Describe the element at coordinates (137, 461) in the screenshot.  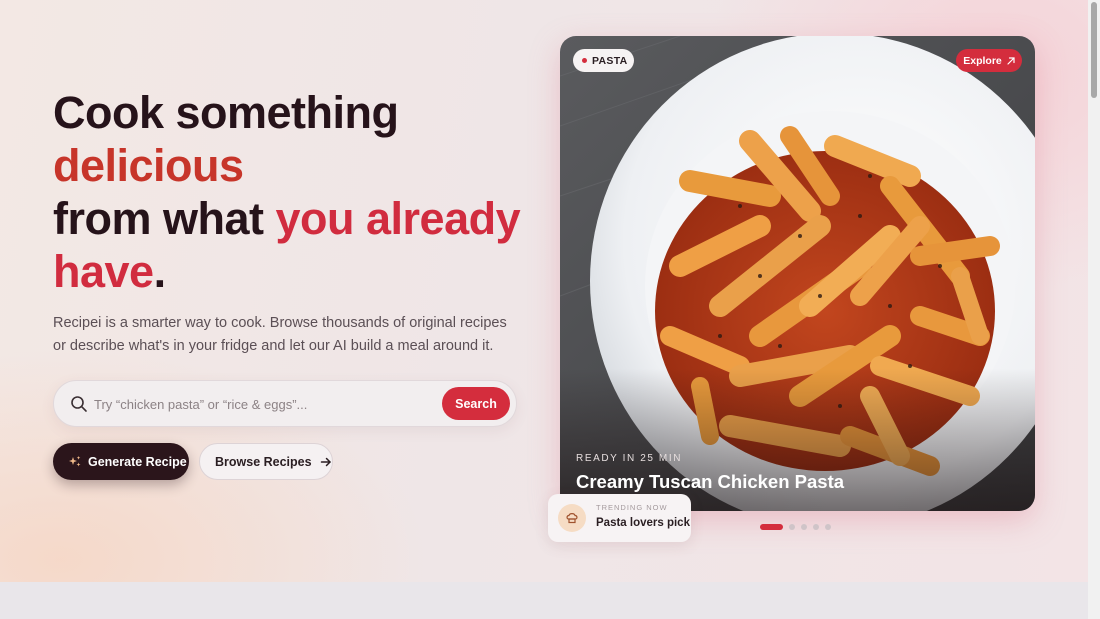
I see `generate-recipe-label: Generate Recipe` at that location.